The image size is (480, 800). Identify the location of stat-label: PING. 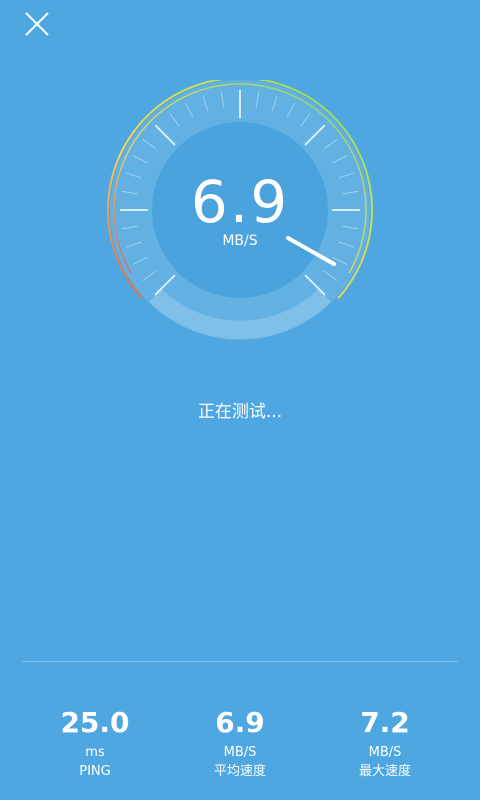
(95, 771).